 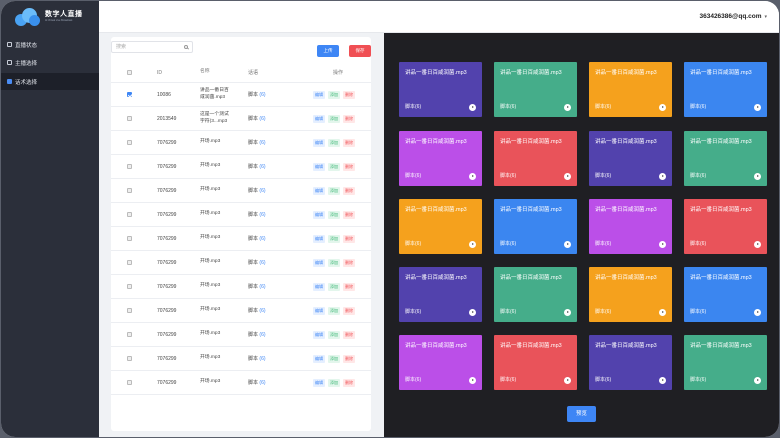 I want to click on search-icon, so click(x=186, y=47).